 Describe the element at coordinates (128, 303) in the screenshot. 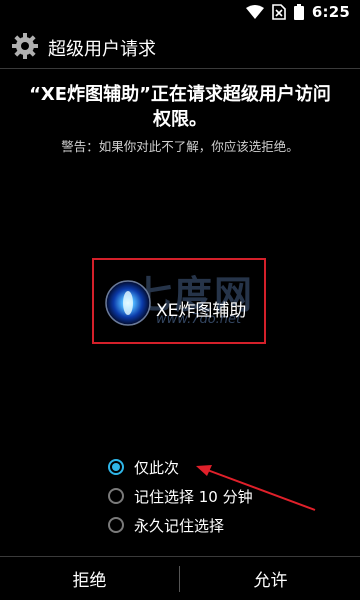

I see `app-icon` at that location.